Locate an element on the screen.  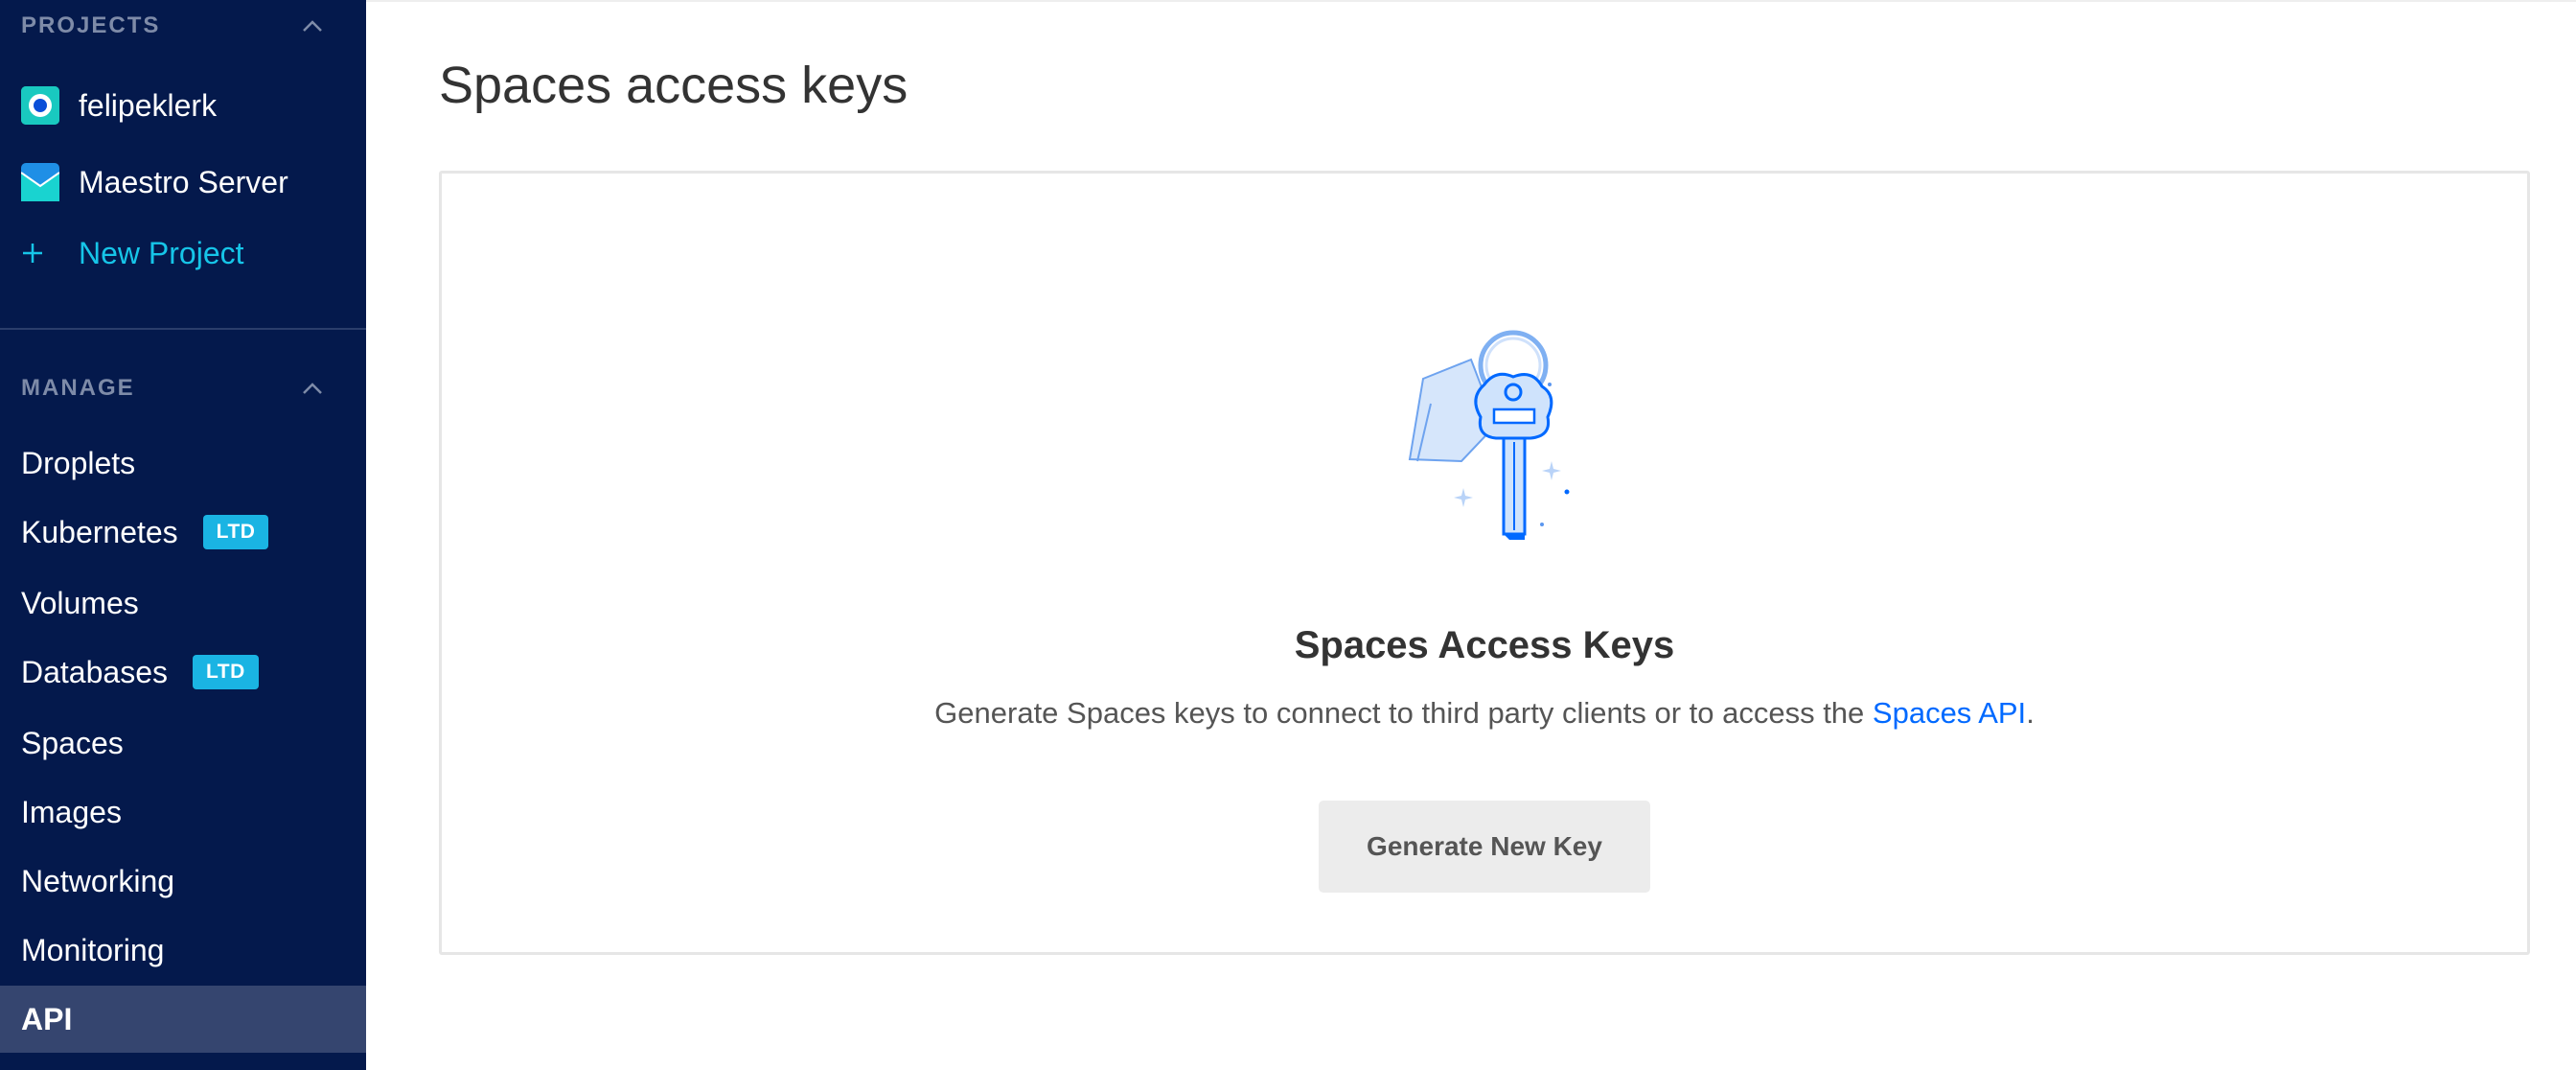
description-suffix: . is located at coordinates (2030, 713).